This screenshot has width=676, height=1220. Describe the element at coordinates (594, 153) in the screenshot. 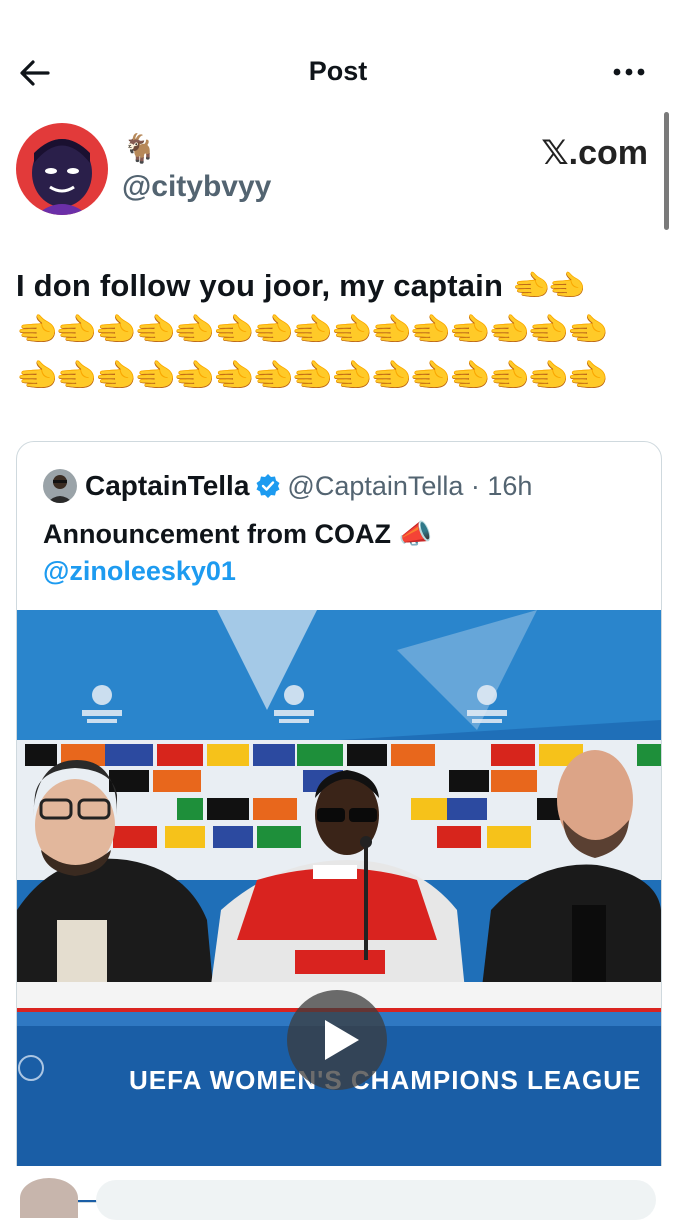

I see `x-watermark: 𝕏.com` at that location.